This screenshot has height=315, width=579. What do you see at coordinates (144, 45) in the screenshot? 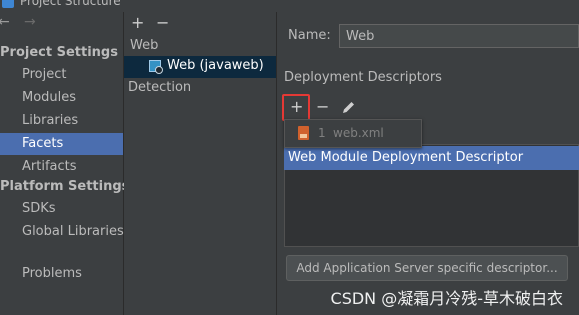
I see `tree-group-web: Web` at bounding box center [144, 45].